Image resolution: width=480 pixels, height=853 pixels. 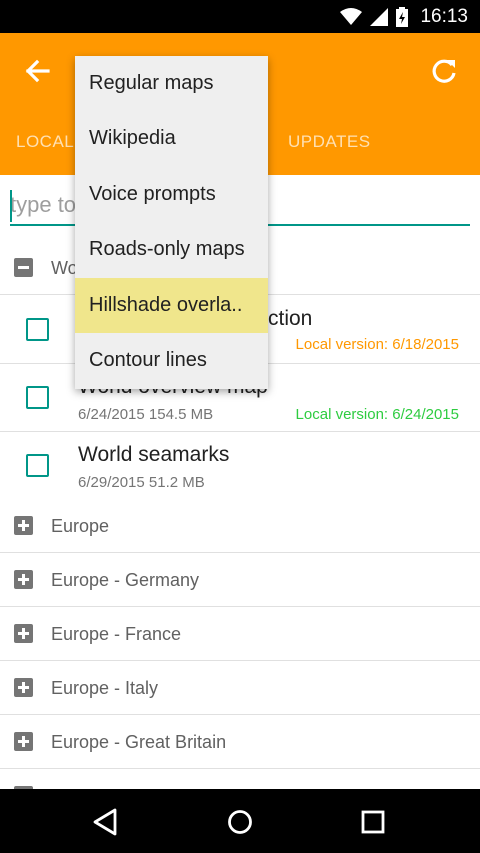 What do you see at coordinates (171, 83) in the screenshot?
I see `menu-item-regular-maps: Regular maps` at bounding box center [171, 83].